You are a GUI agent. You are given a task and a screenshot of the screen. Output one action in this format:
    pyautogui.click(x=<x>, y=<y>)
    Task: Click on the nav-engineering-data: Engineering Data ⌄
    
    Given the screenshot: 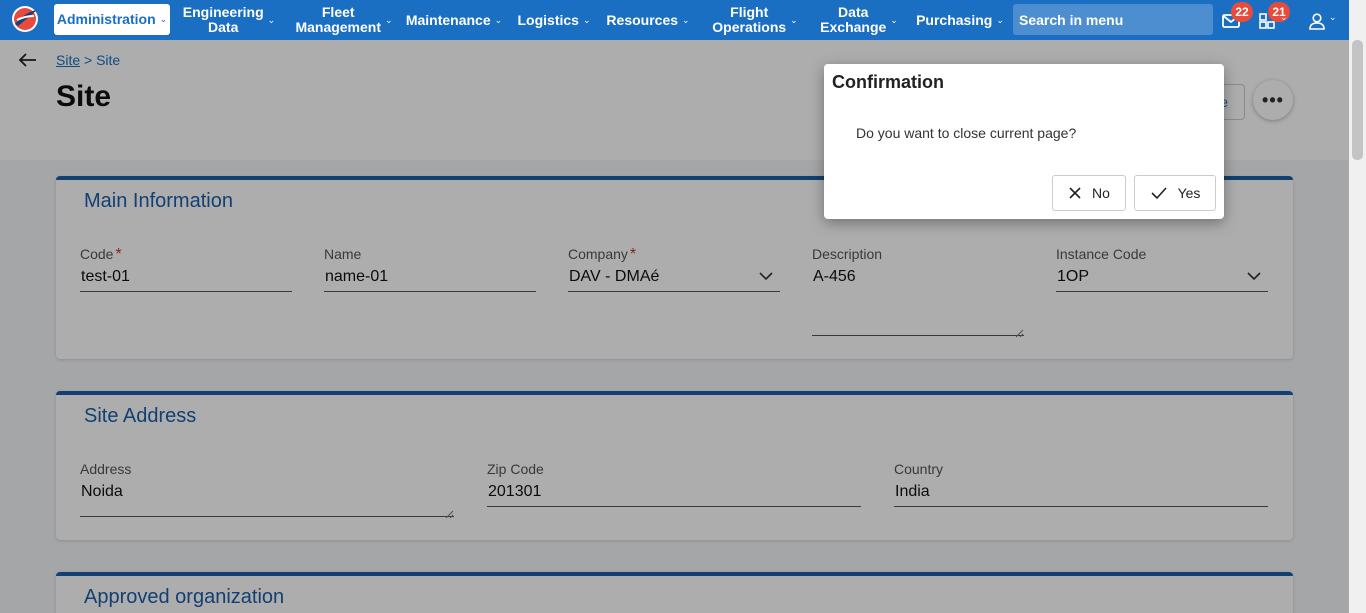 What is the action you would take?
    pyautogui.click(x=229, y=20)
    